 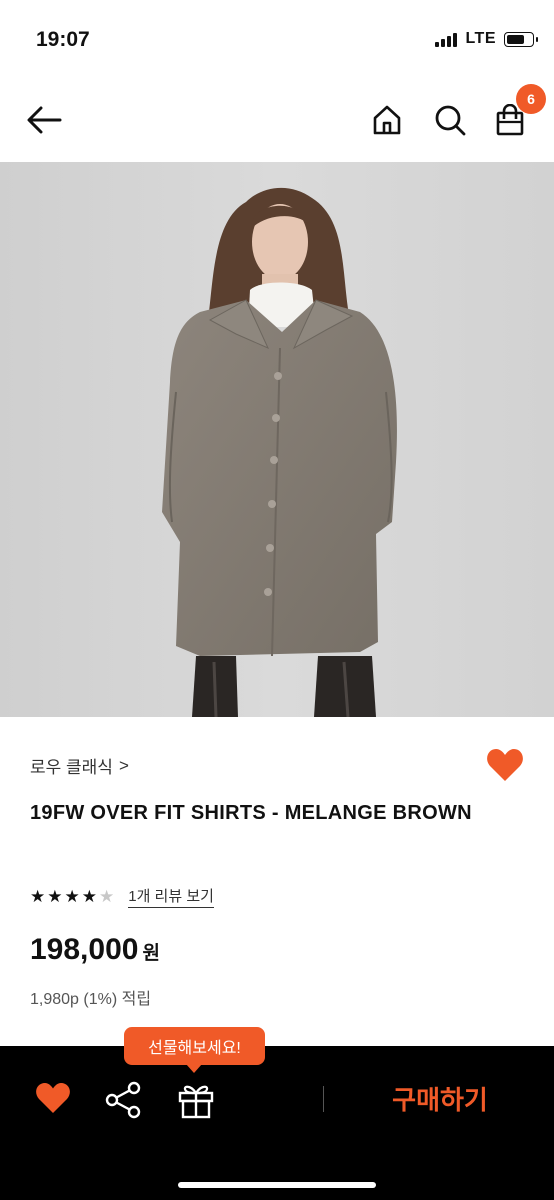 What do you see at coordinates (122, 896) in the screenshot?
I see `rating-row: ★ ★ ★ ★ ★ 1개 리뷰 보기` at bounding box center [122, 896].